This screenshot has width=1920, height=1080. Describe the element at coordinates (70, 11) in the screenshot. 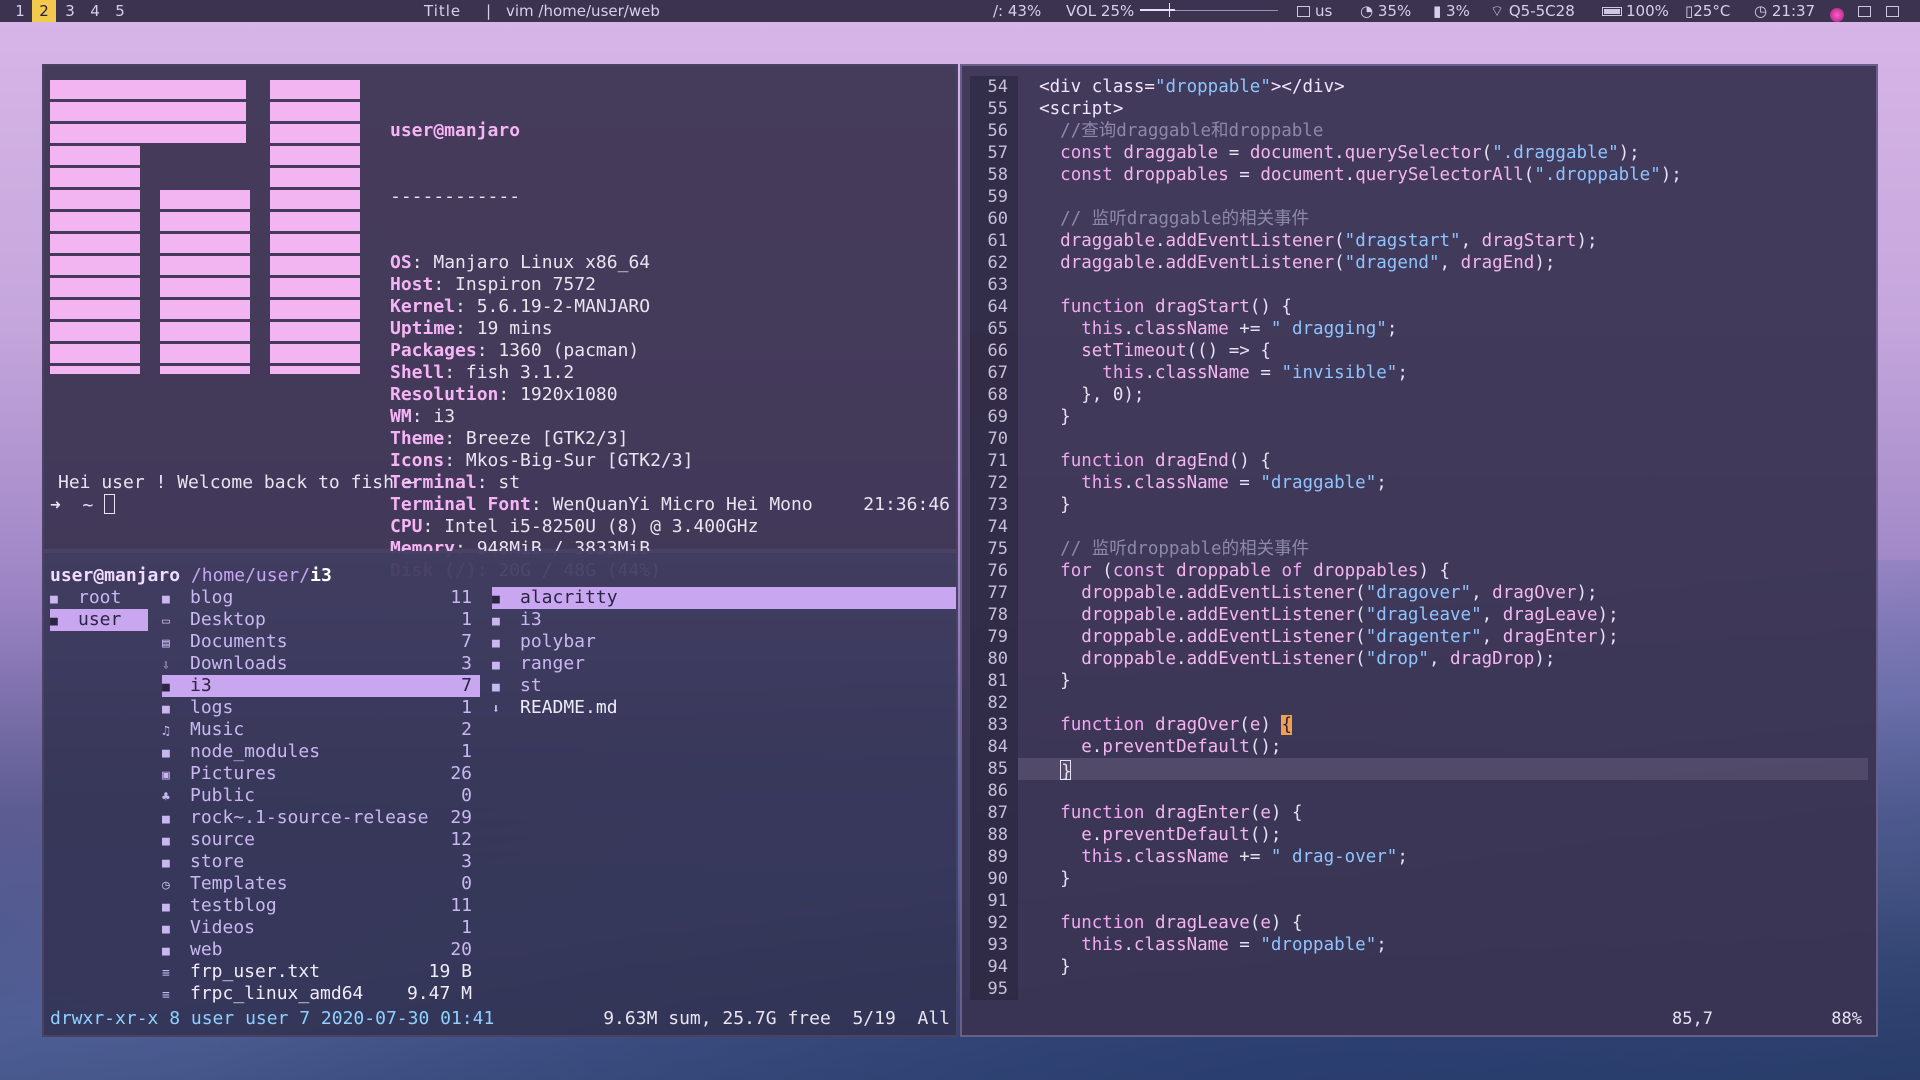

I see `workspace-3: 3` at that location.